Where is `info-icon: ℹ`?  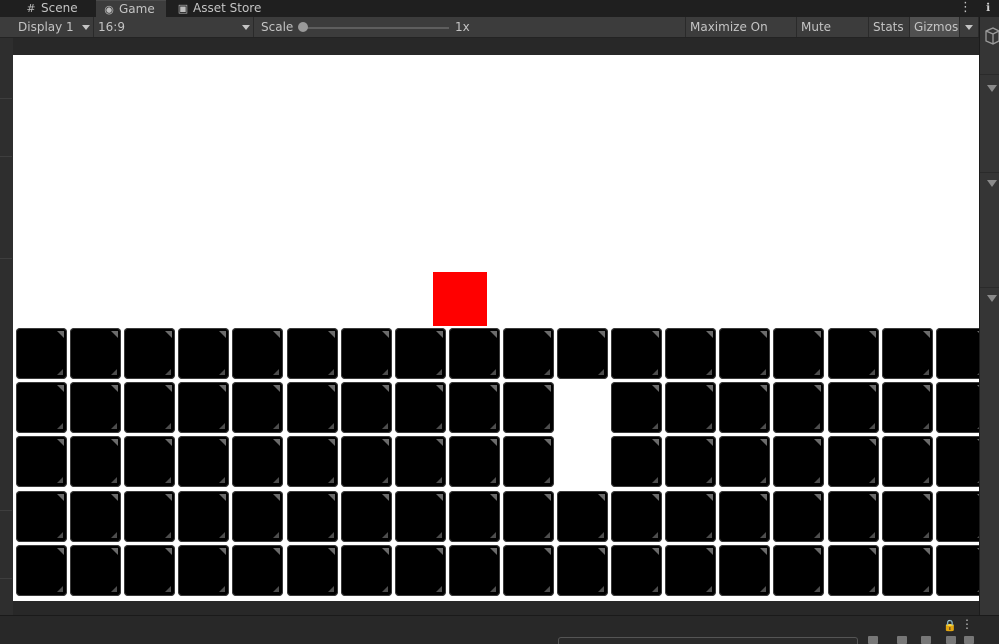 info-icon: ℹ is located at coordinates (992, 8).